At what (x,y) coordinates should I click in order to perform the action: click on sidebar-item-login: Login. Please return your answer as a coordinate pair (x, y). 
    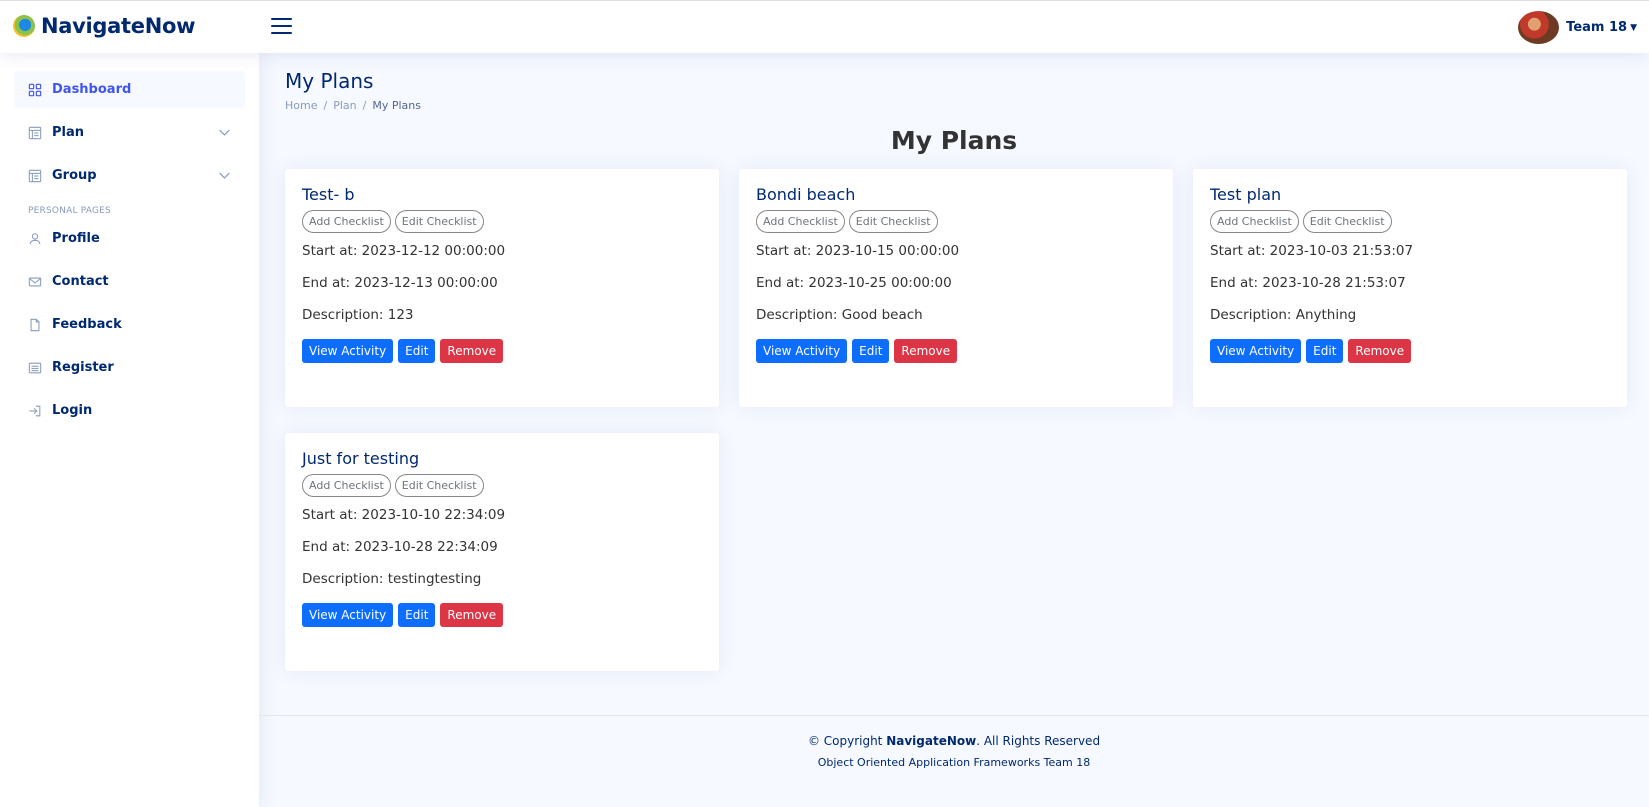
    Looking at the image, I should click on (129, 410).